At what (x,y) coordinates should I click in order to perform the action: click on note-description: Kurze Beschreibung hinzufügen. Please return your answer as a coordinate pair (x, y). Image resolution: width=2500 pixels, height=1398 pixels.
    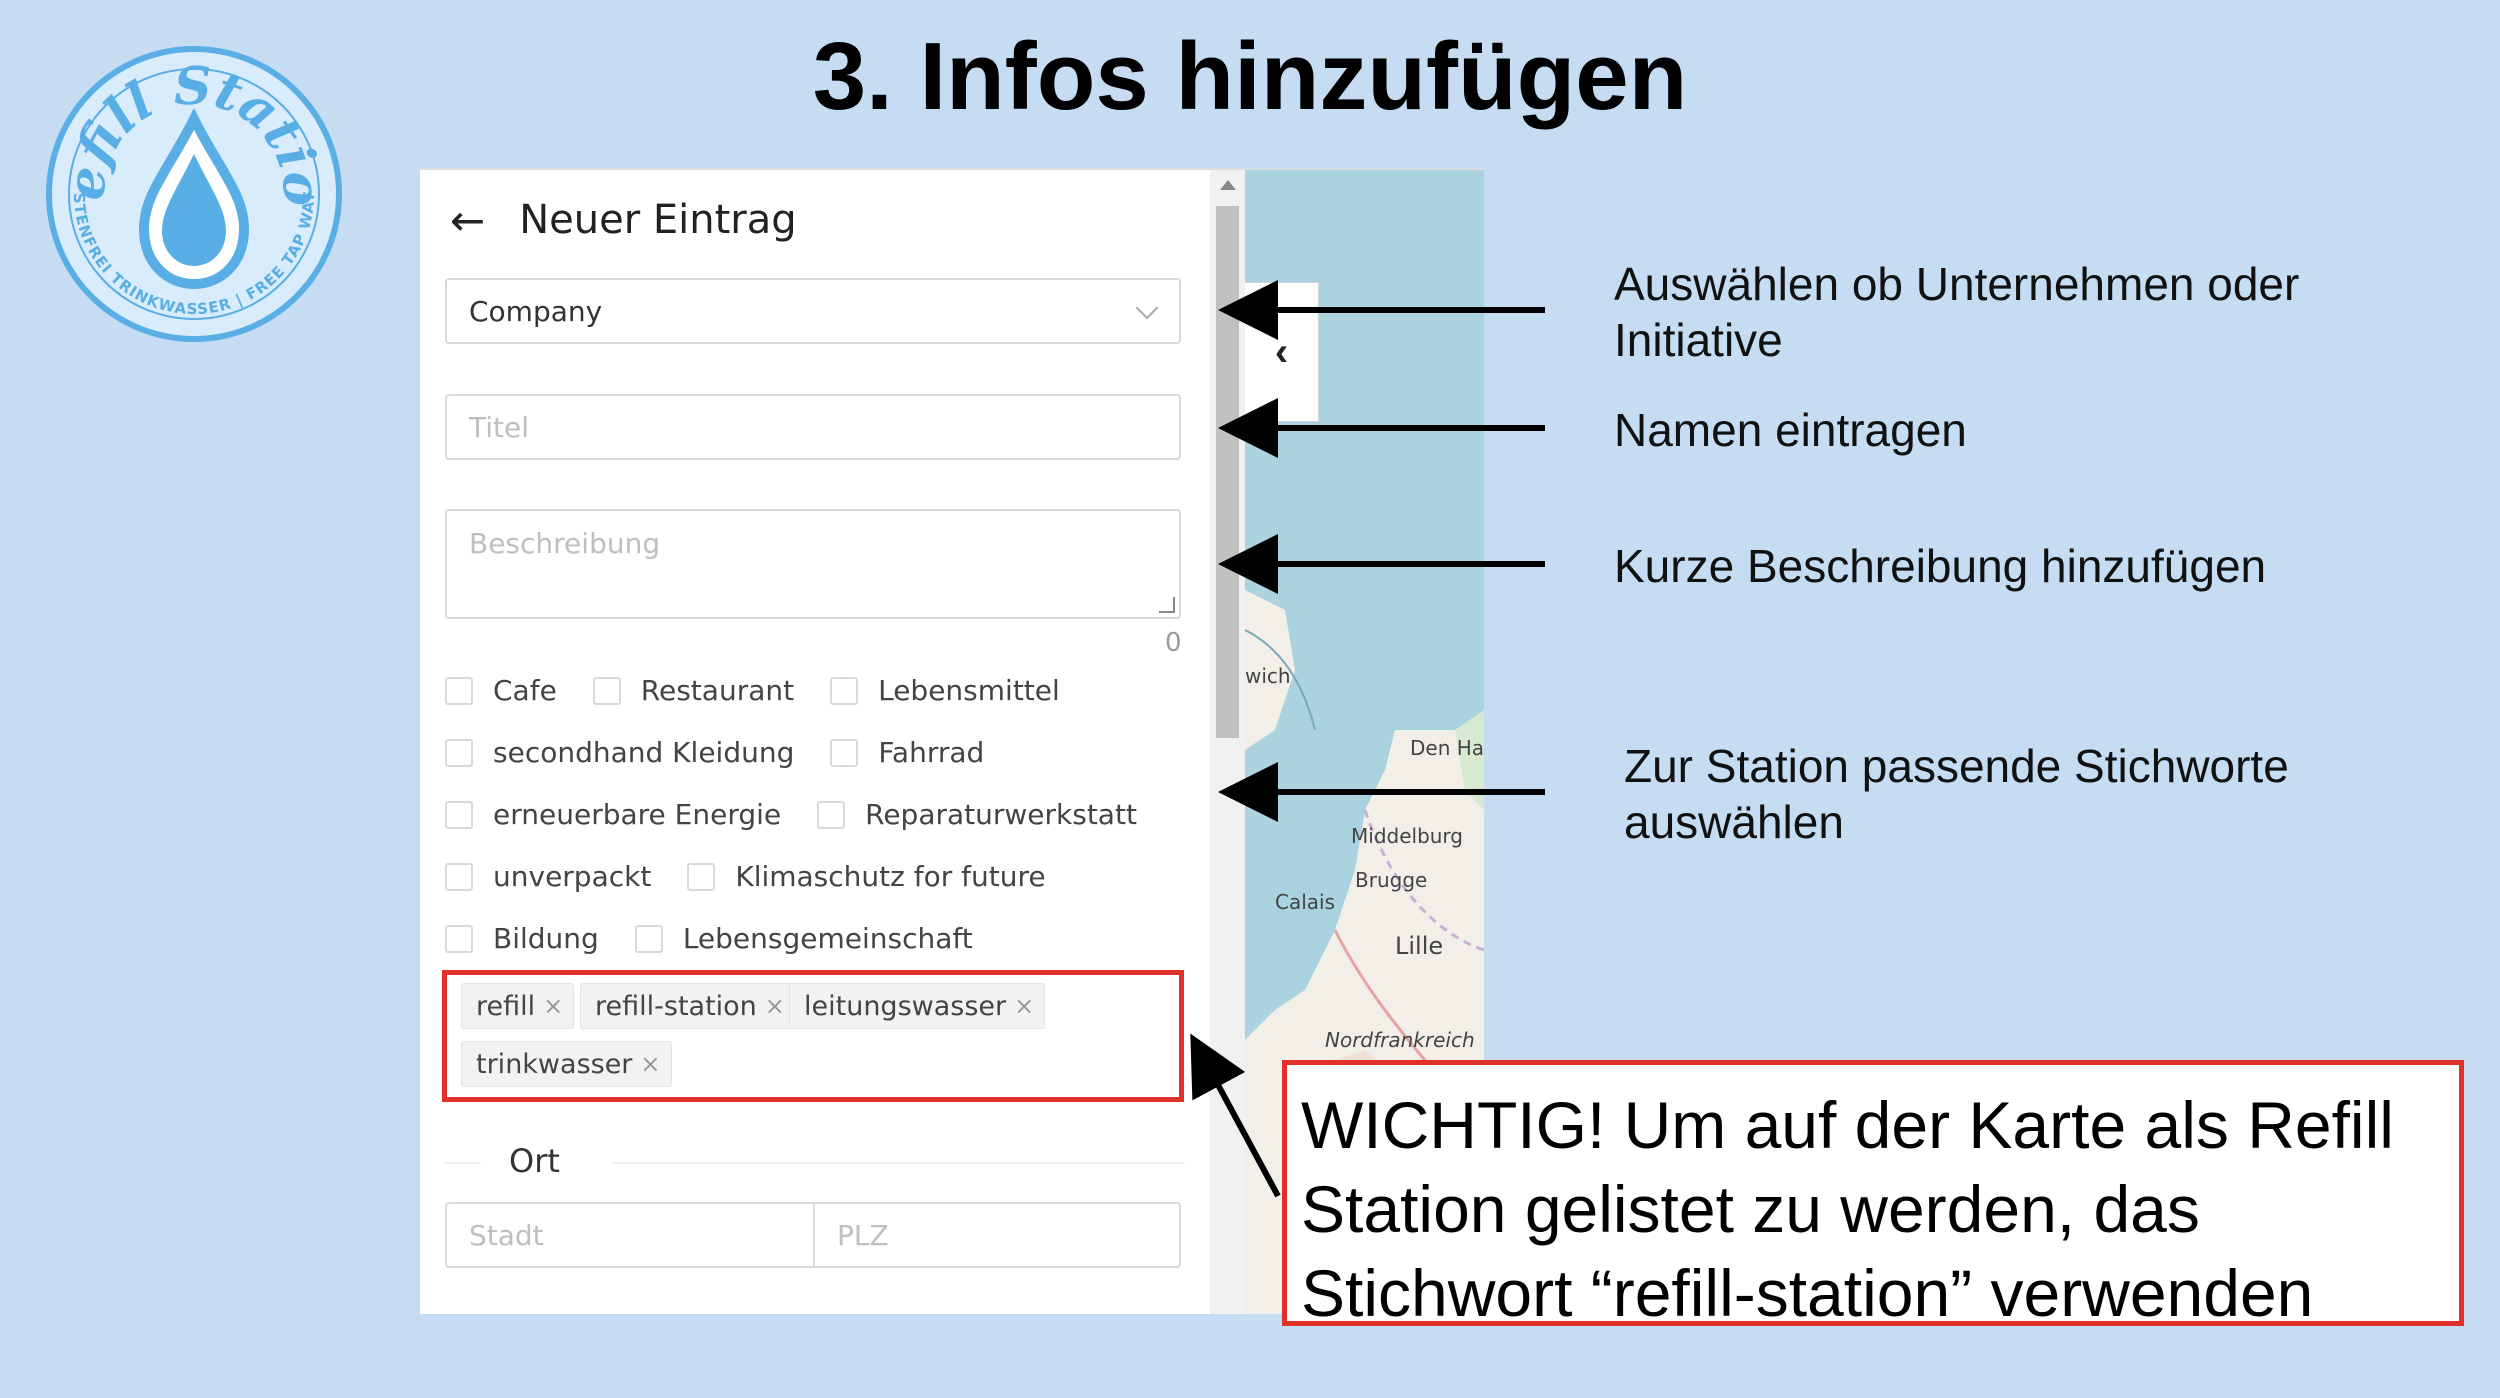
    Looking at the image, I should click on (1940, 566).